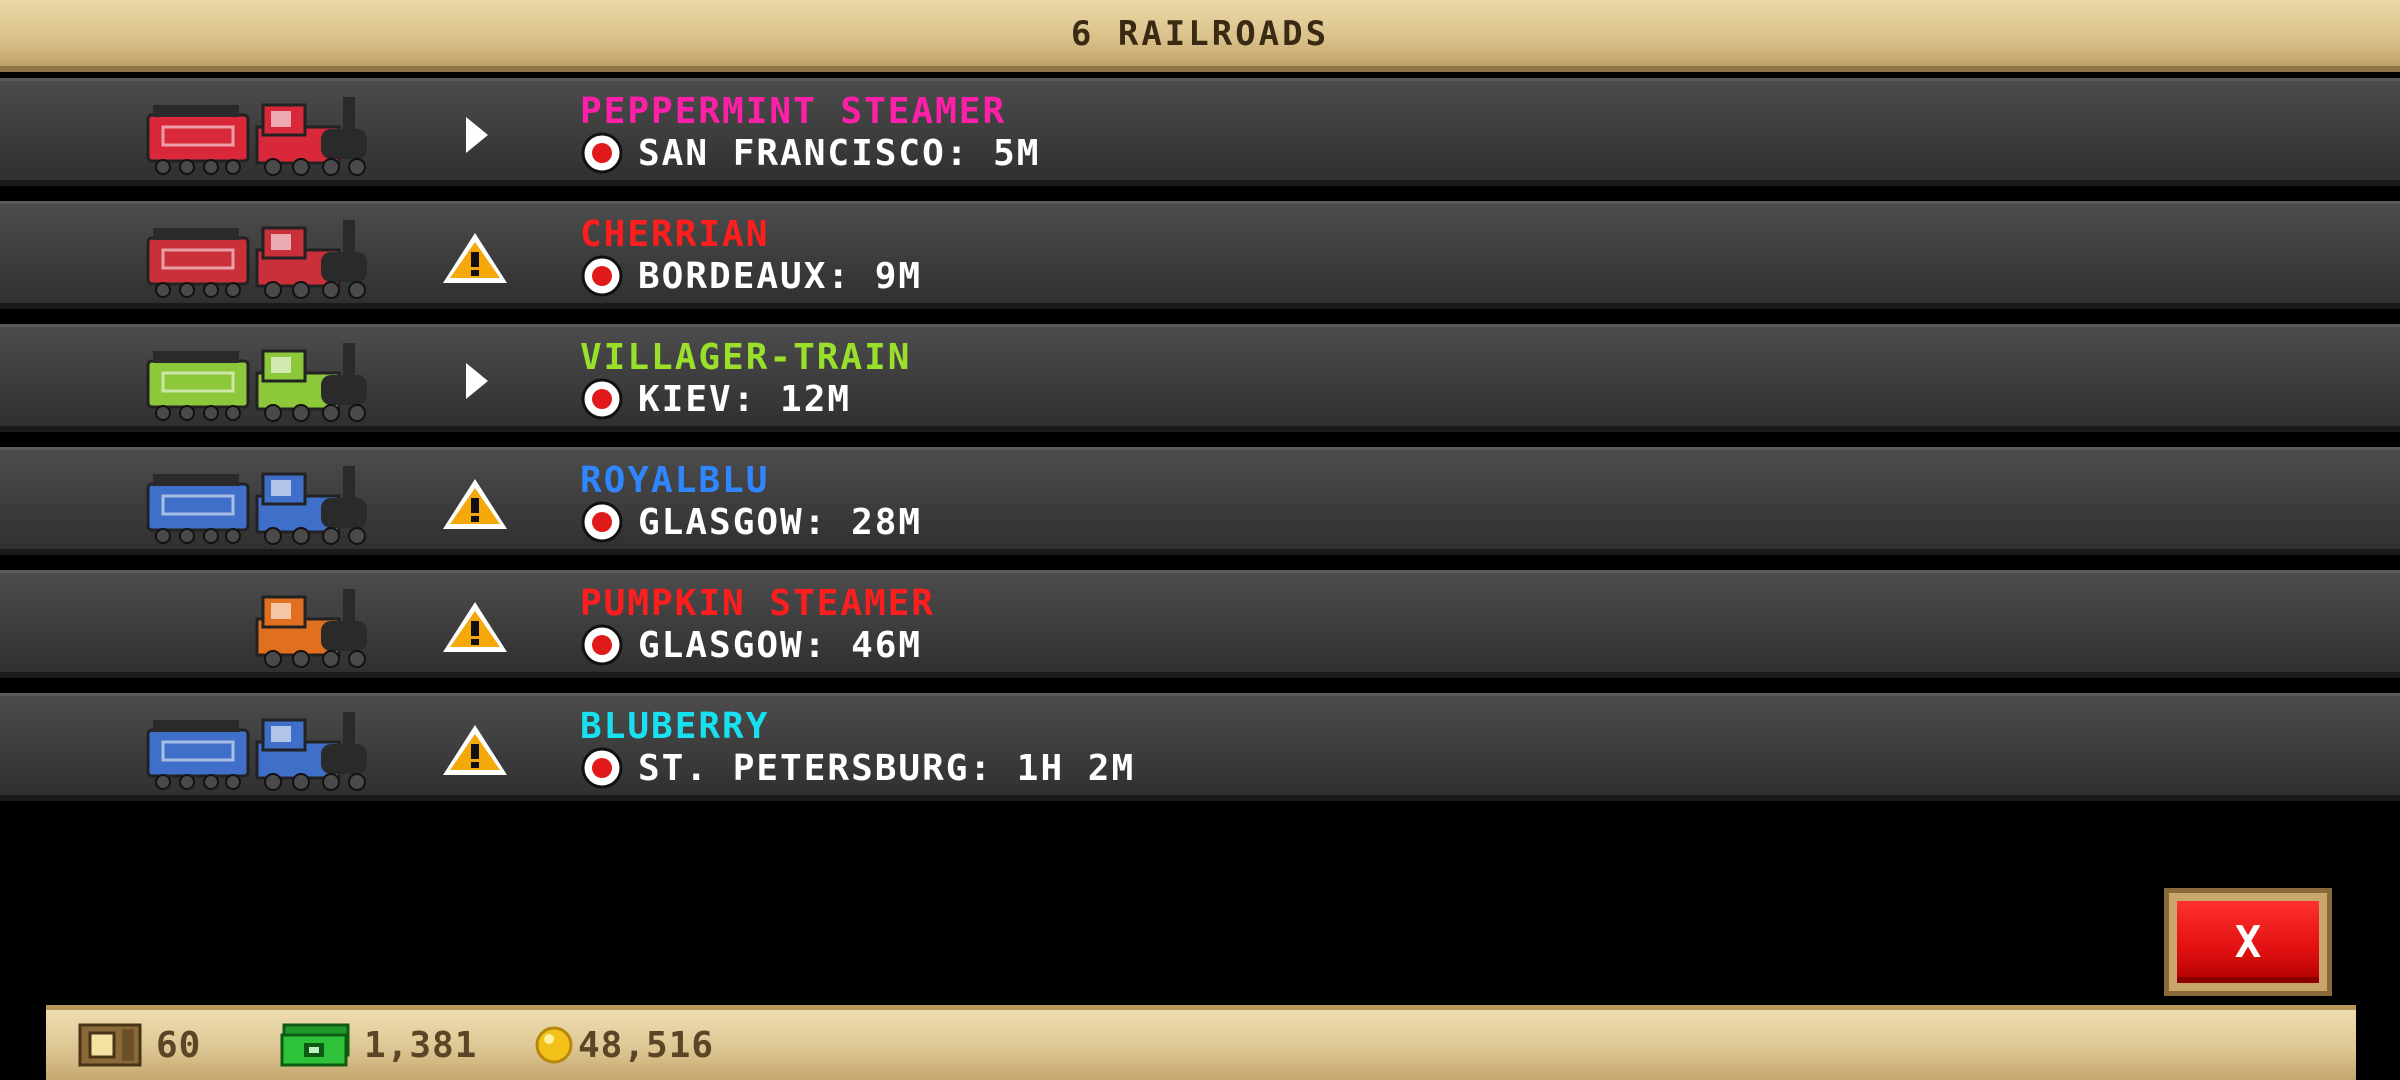  Describe the element at coordinates (675, 726) in the screenshot. I see `railroad-name: BLUBERRY` at that location.